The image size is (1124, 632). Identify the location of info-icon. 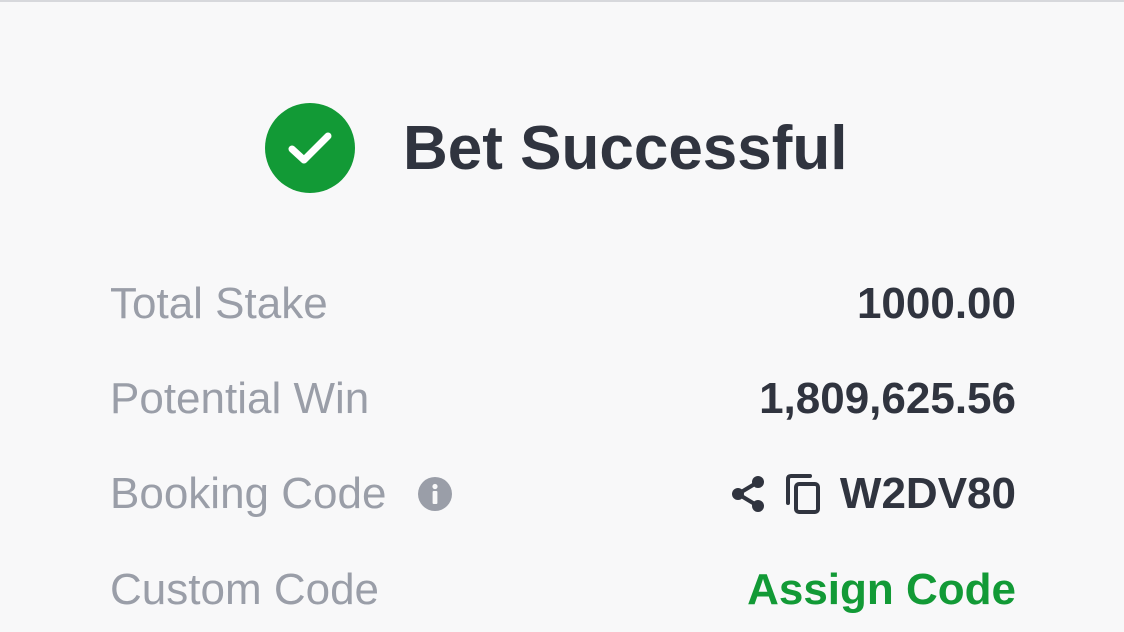
(435, 494).